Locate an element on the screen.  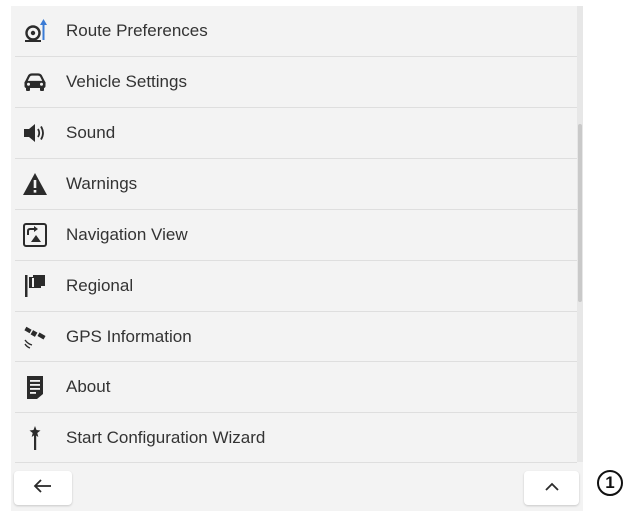
menu-item-label: About is located at coordinates (88, 386).